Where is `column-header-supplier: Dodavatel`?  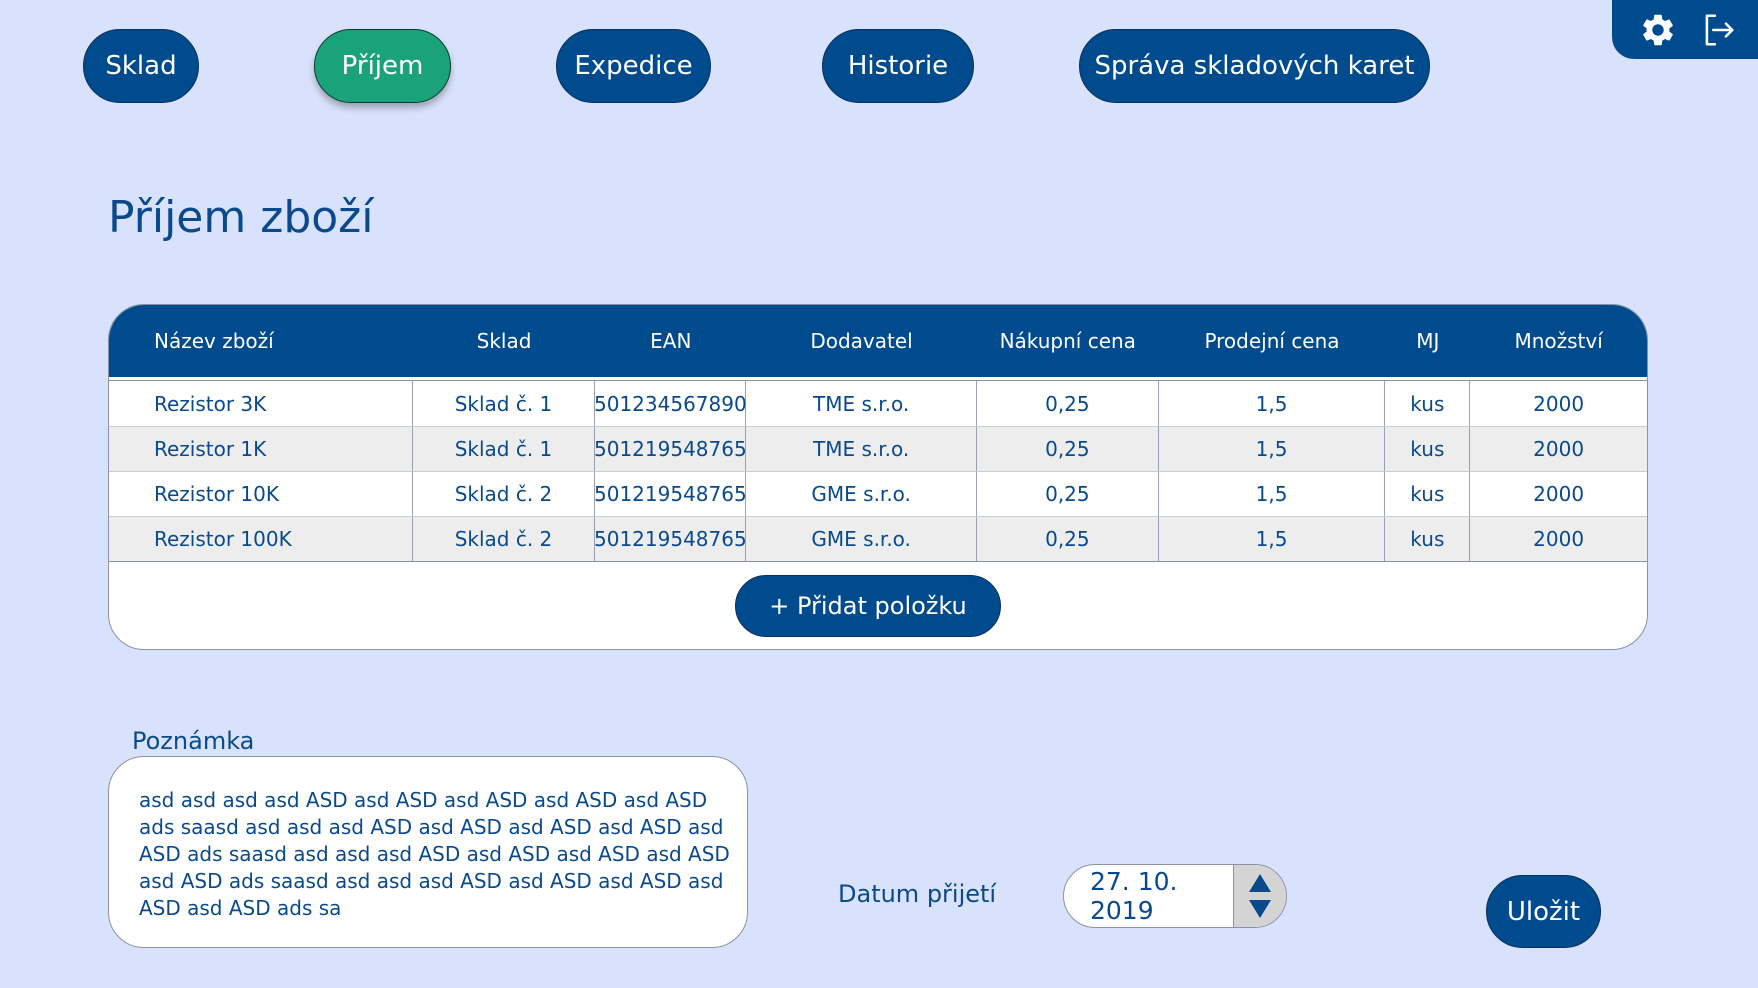 column-header-supplier: Dodavatel is located at coordinates (861, 341).